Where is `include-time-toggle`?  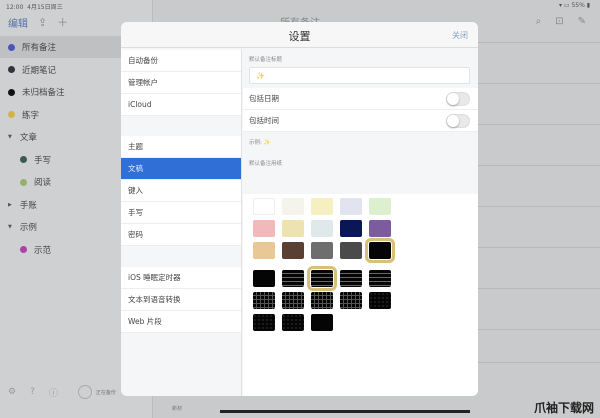
include-time-toggle is located at coordinates (458, 121).